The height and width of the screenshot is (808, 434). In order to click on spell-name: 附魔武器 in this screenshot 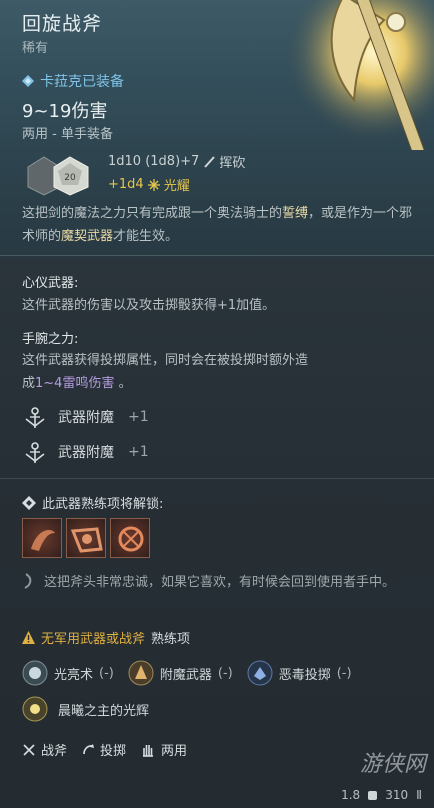, I will do `click(185, 675)`.